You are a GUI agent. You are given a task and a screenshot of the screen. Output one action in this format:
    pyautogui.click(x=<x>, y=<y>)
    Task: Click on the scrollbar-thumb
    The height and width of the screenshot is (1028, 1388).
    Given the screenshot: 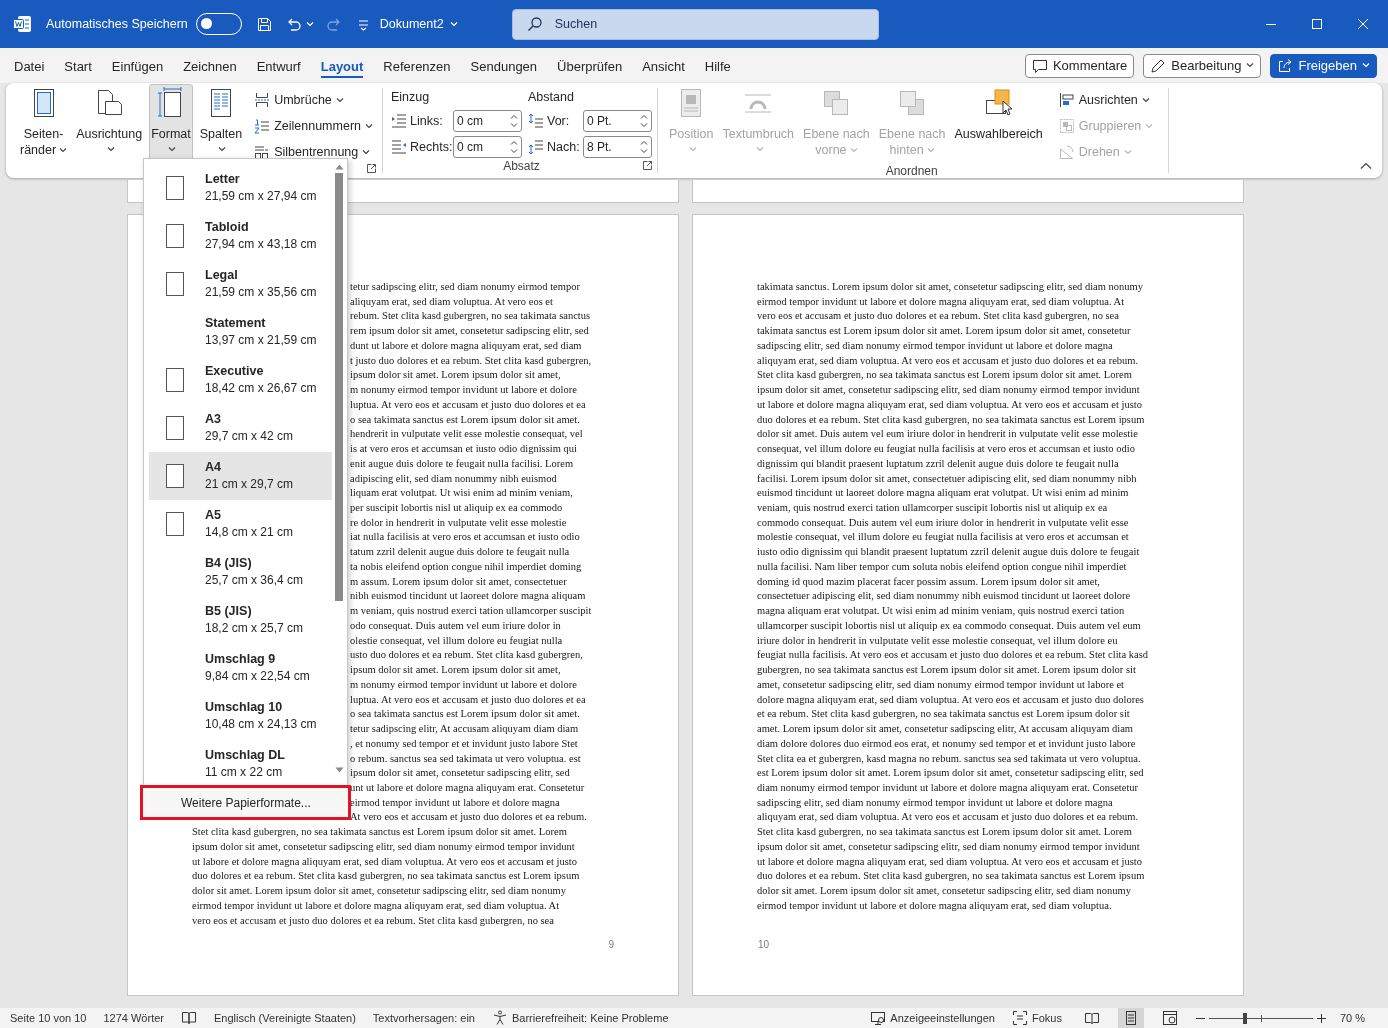 What is the action you would take?
    pyautogui.click(x=339, y=387)
    